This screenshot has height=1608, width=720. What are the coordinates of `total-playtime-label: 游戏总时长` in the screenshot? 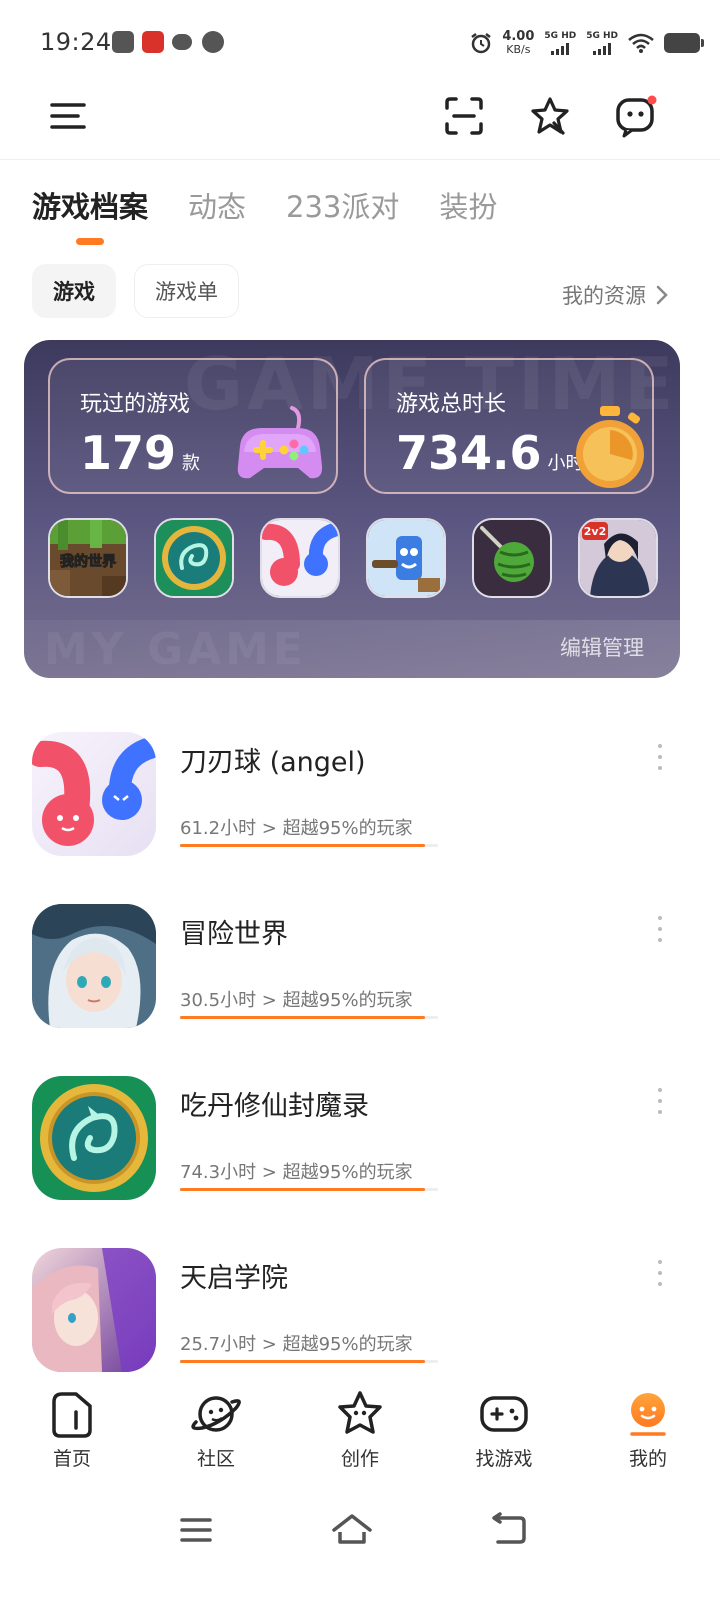 It's located at (451, 404).